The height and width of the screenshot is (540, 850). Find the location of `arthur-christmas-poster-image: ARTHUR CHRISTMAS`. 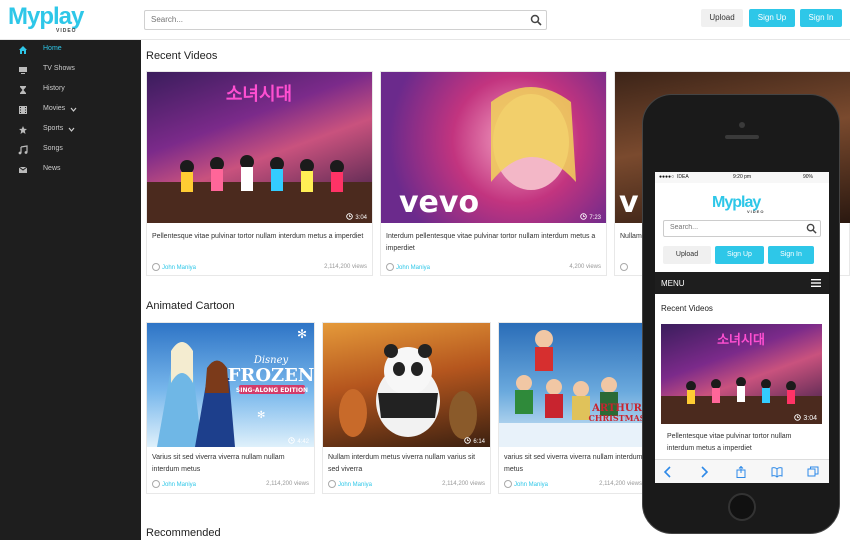

arthur-christmas-poster-image: ARTHUR CHRISTMAS is located at coordinates (573, 388).